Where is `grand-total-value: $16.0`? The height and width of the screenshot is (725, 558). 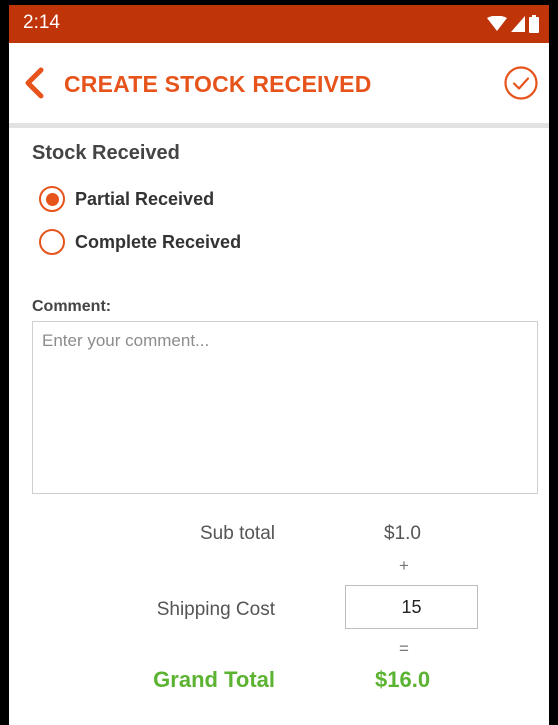 grand-total-value: $16.0 is located at coordinates (403, 679).